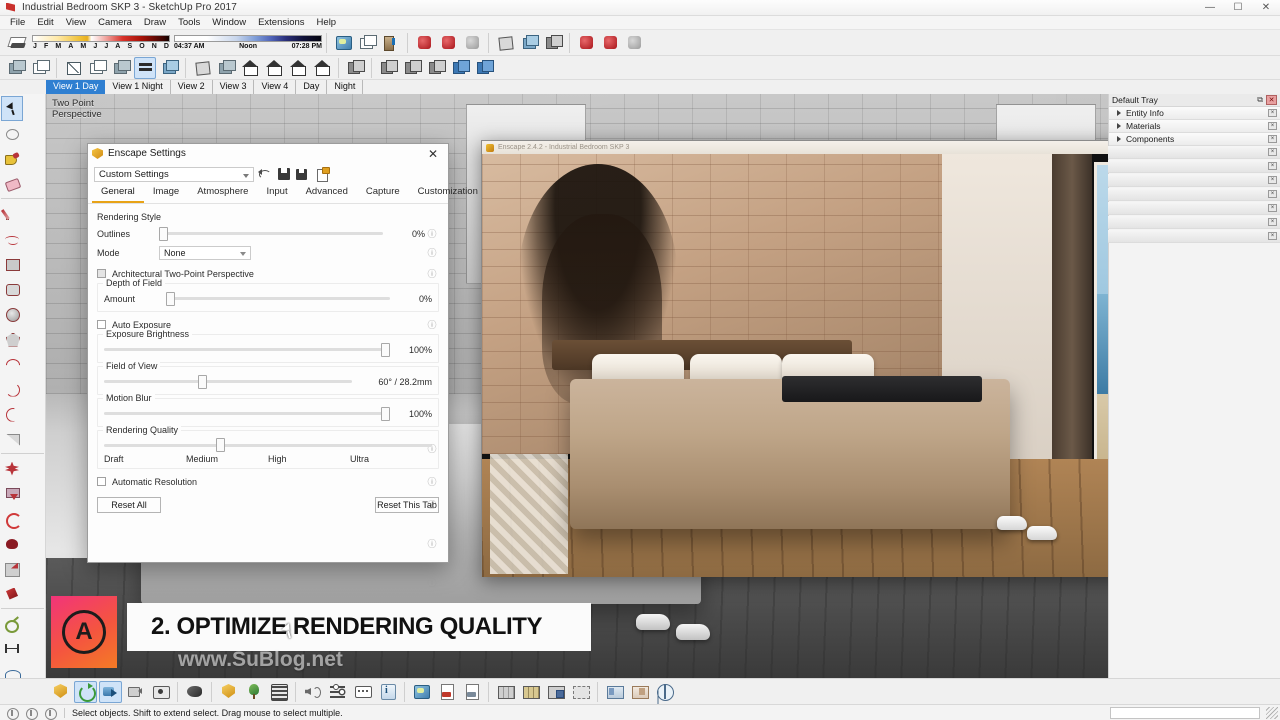 Image resolution: width=1280 pixels, height=720 pixels. Describe the element at coordinates (31, 713) in the screenshot. I see `status-info-icon` at that location.